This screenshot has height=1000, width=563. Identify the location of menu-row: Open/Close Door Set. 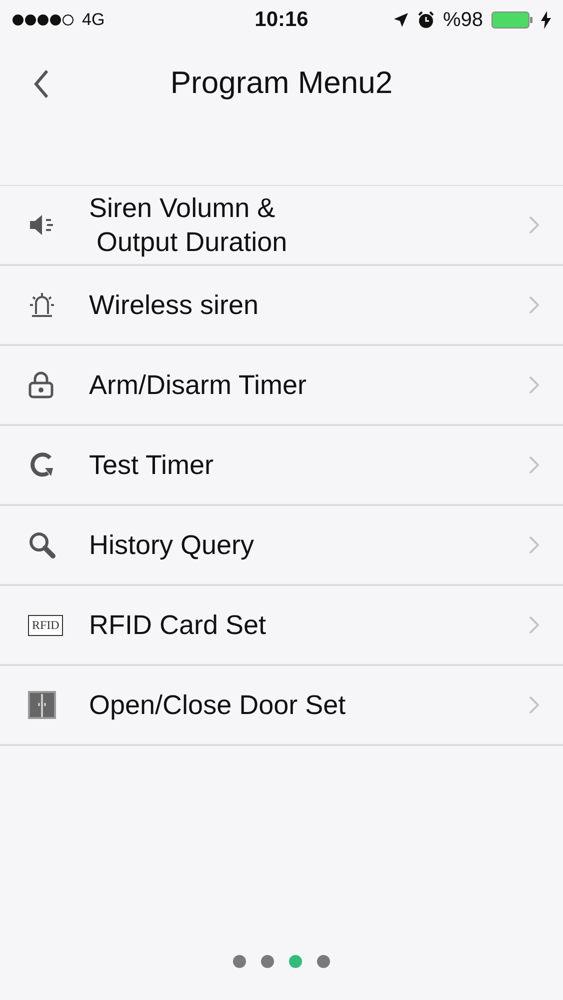
(281, 706).